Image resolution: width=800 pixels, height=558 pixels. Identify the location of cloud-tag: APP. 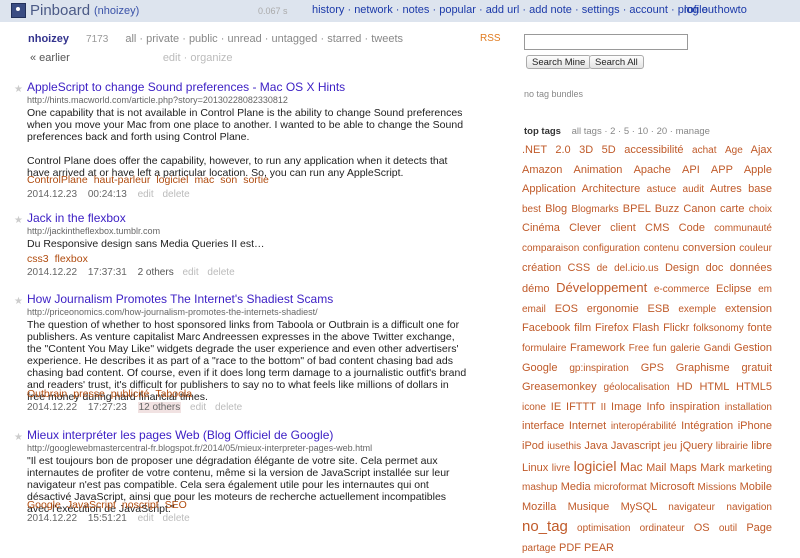
(722, 170).